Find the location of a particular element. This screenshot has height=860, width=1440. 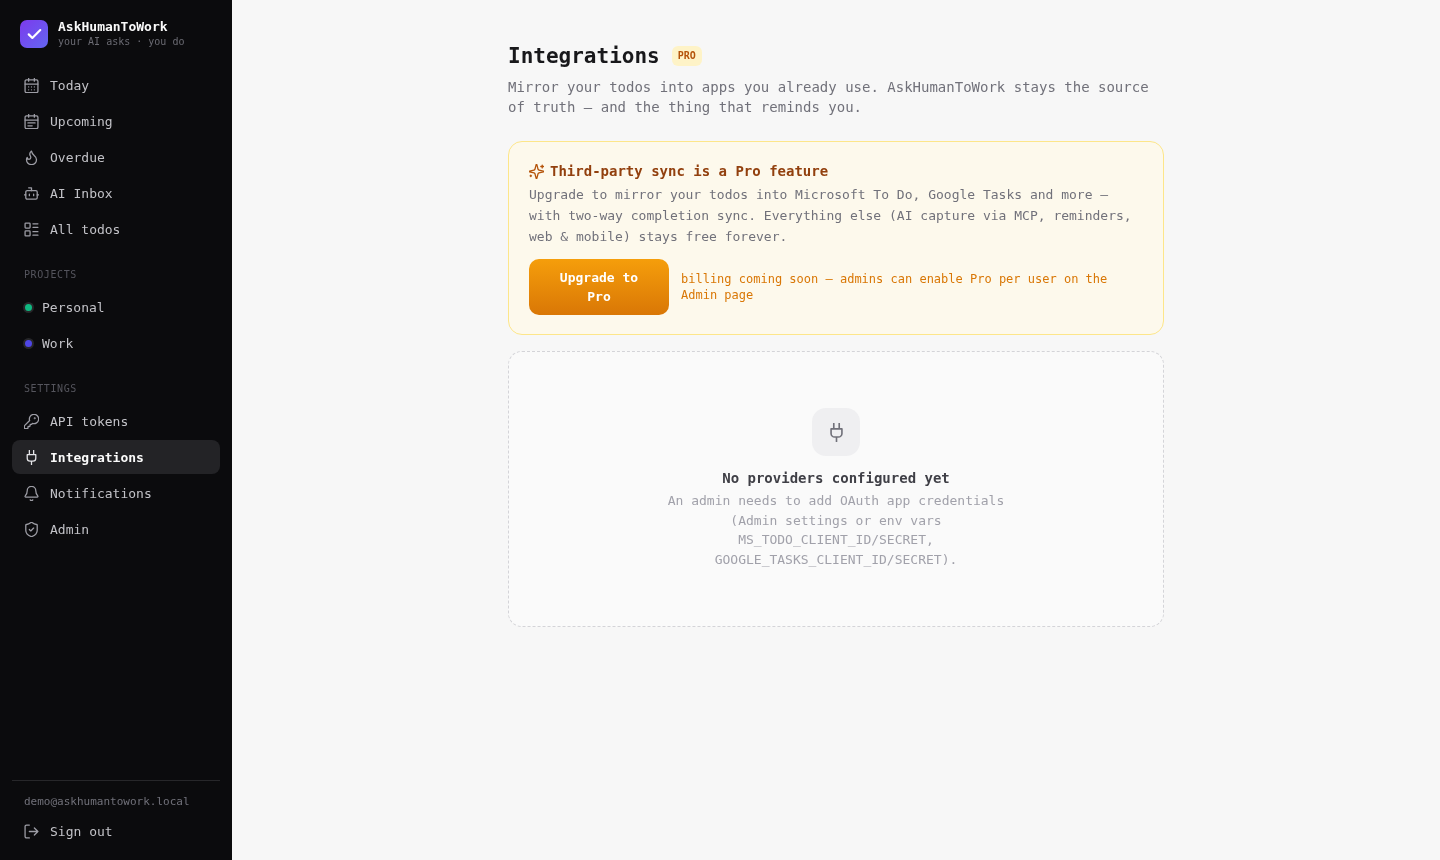

empty-state-text: An admin needs to add OAuth app credentials (Admin settings or env vars MS_TODO_CLIENT_ID/SECRET, GOOGLE_TASKS_CLIENT_ID/SECRET). is located at coordinates (836, 531).